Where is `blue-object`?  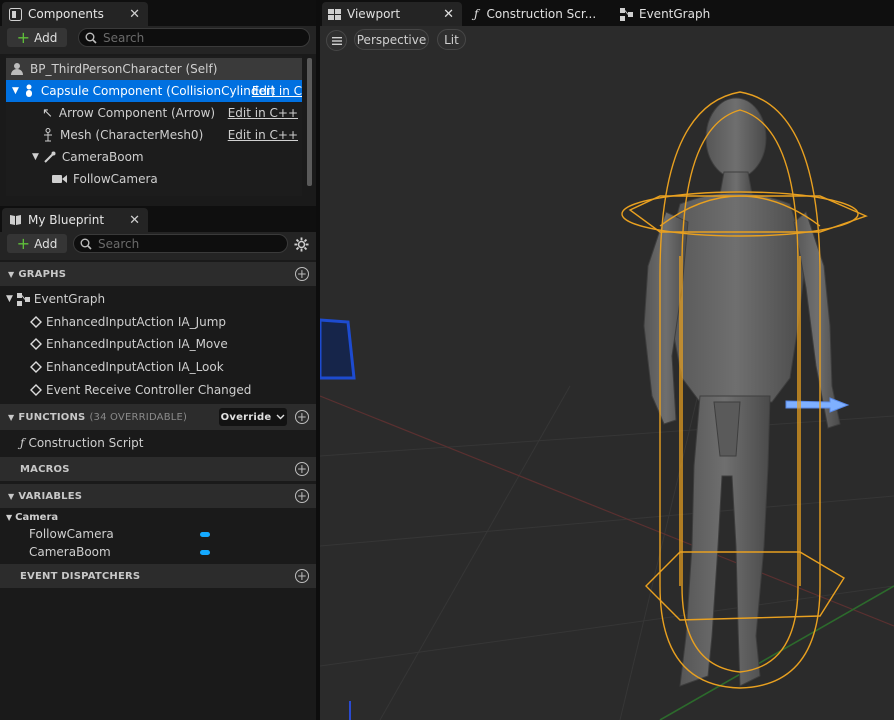
blue-object is located at coordinates (338, 349).